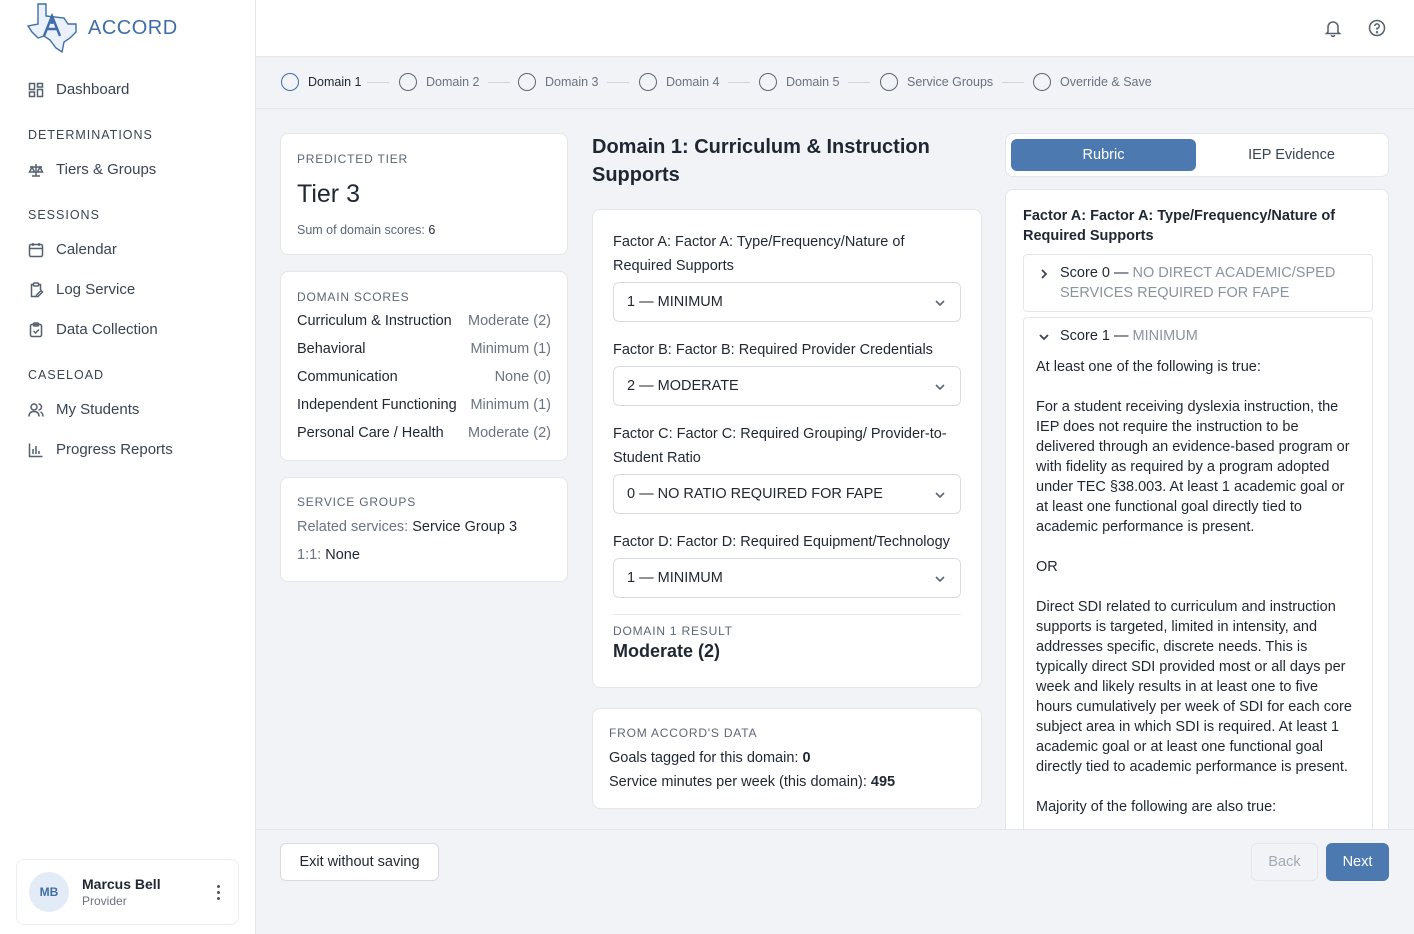  Describe the element at coordinates (328, 194) in the screenshot. I see `predicted-tier-value: Tier 3` at that location.